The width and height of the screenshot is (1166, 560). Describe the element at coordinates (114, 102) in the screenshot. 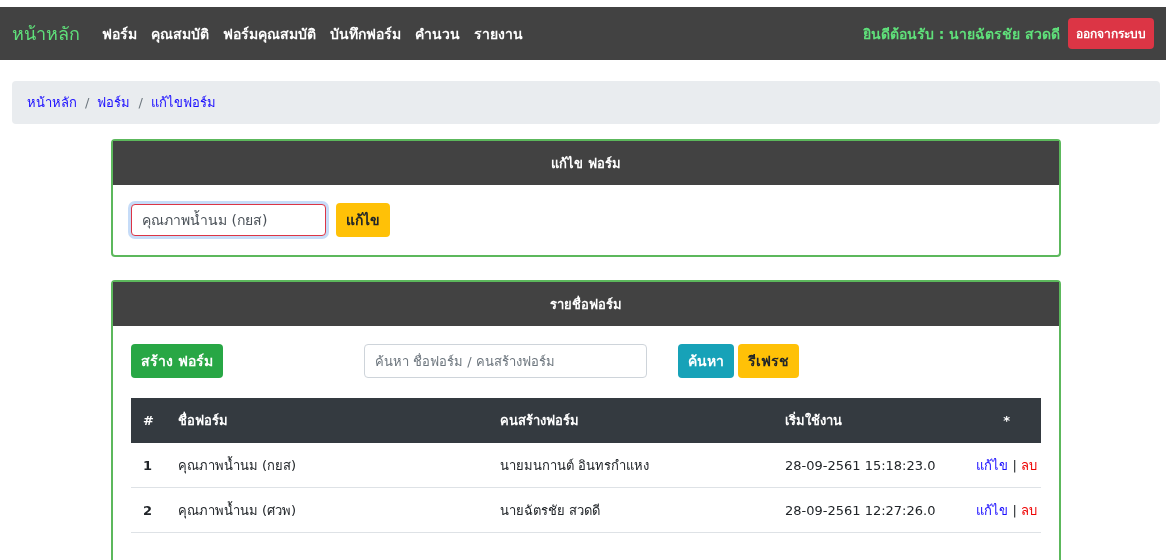

I see `breadcrumb-link: ฟอร์ม` at that location.